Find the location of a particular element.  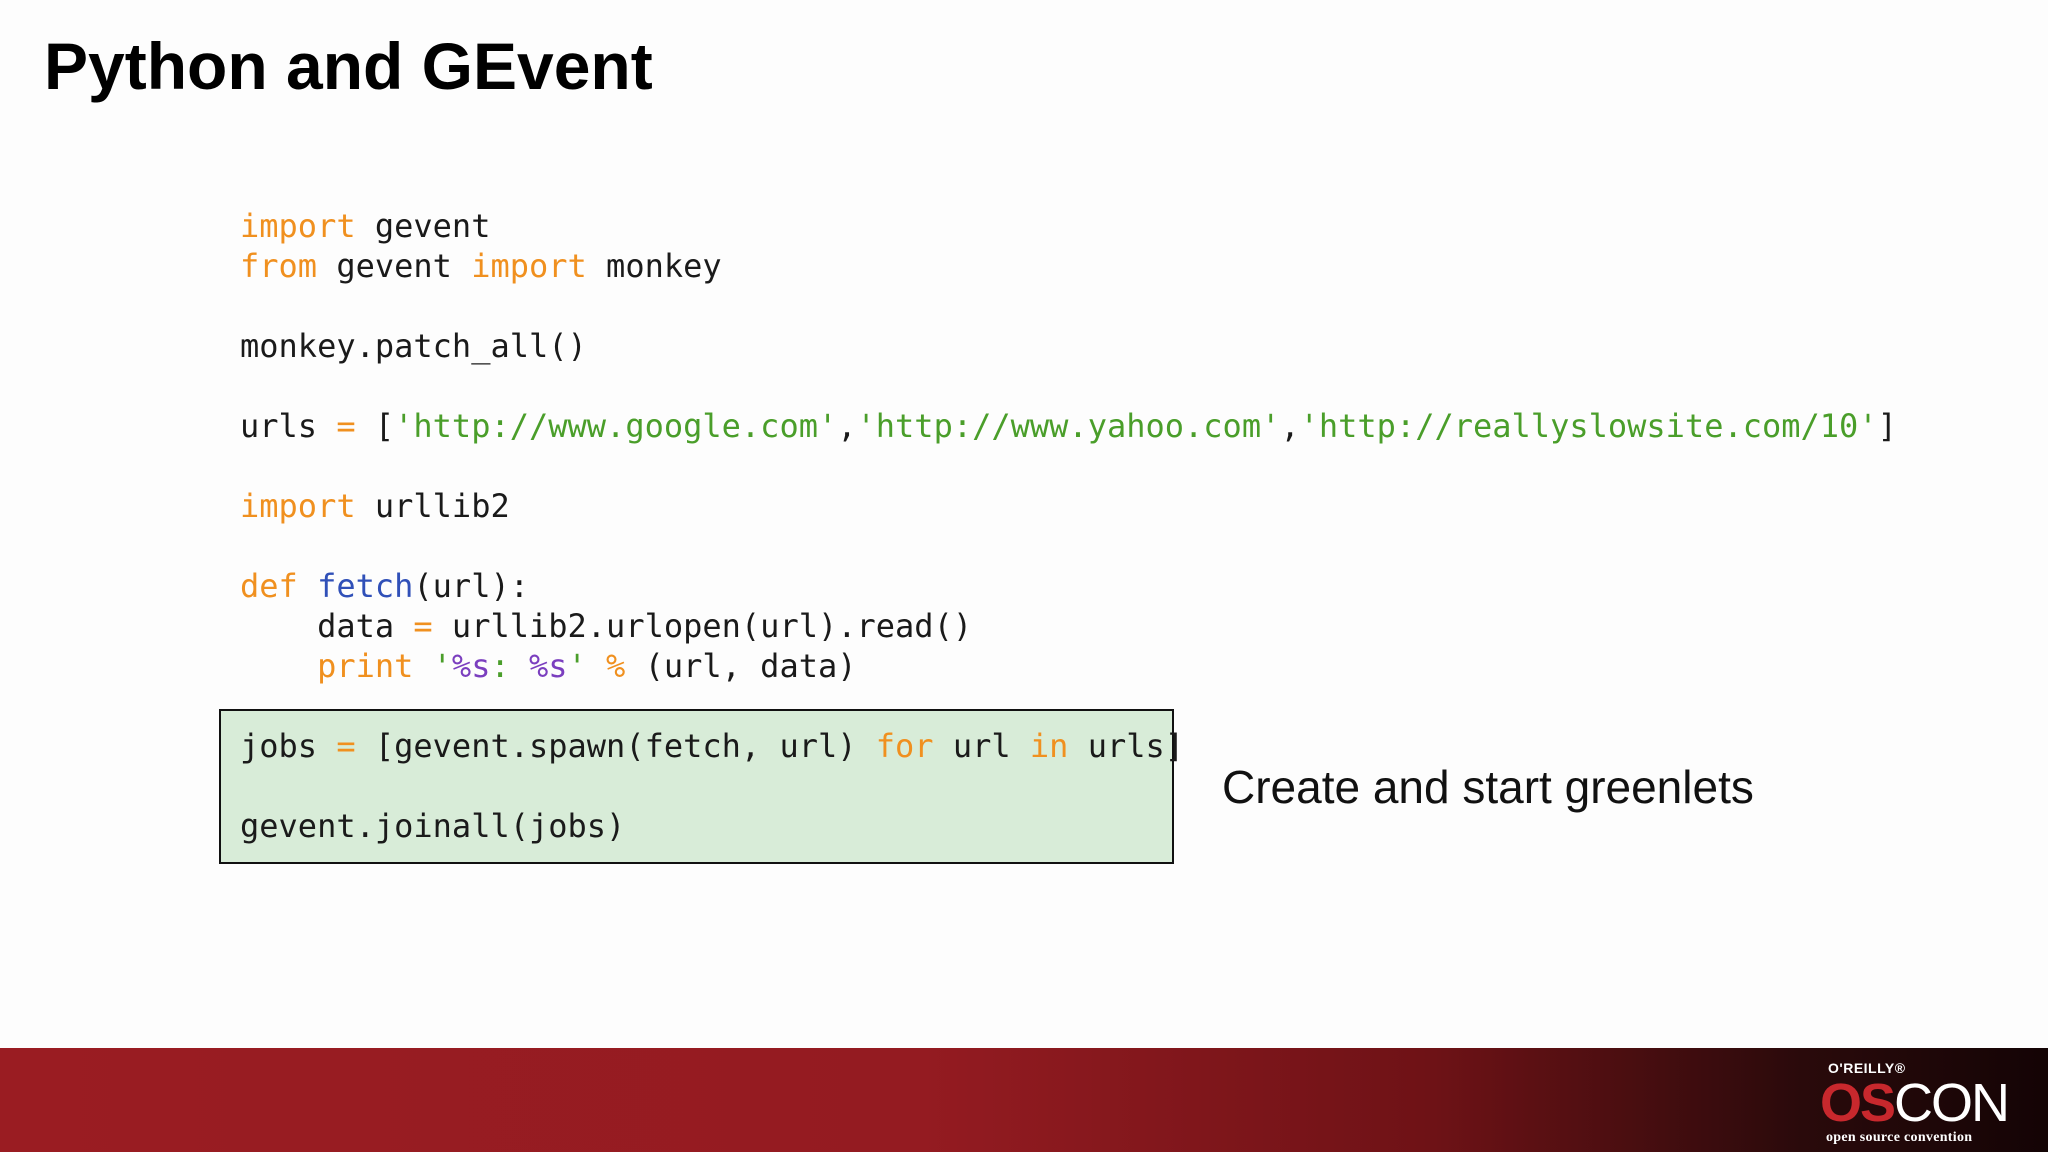

code-line-import-urllib2: import urllib2 is located at coordinates (1068, 506).